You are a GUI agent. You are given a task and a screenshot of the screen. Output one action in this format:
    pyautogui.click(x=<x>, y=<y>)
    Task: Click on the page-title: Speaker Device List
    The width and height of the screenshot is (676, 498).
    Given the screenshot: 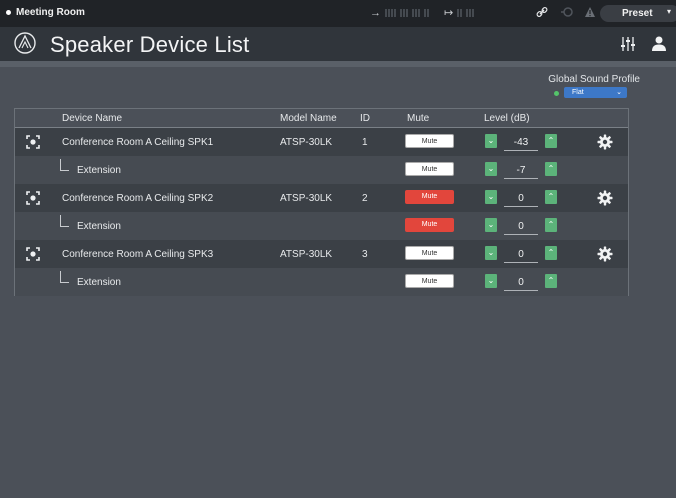 What is the action you would take?
    pyautogui.click(x=150, y=44)
    